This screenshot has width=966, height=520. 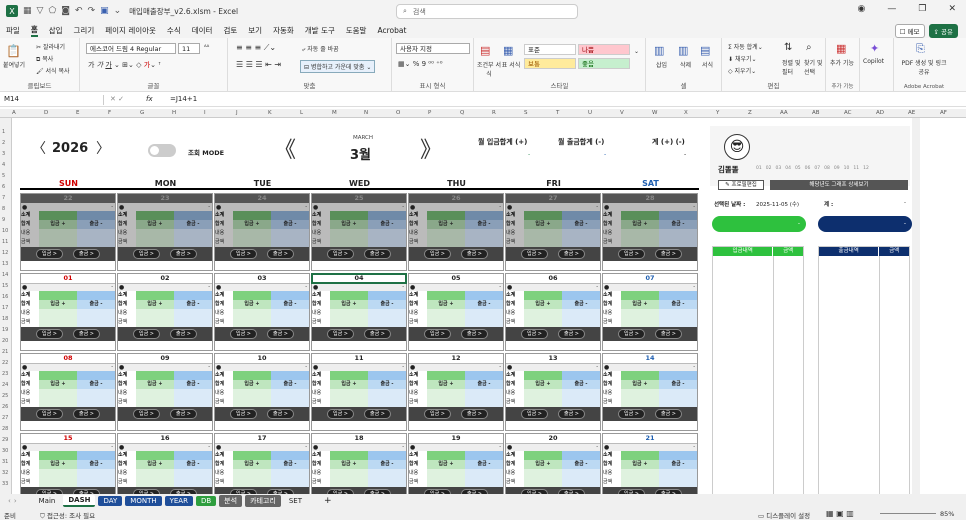 What do you see at coordinates (604, 49) in the screenshot?
I see `style-bad: 나쁨` at bounding box center [604, 49].